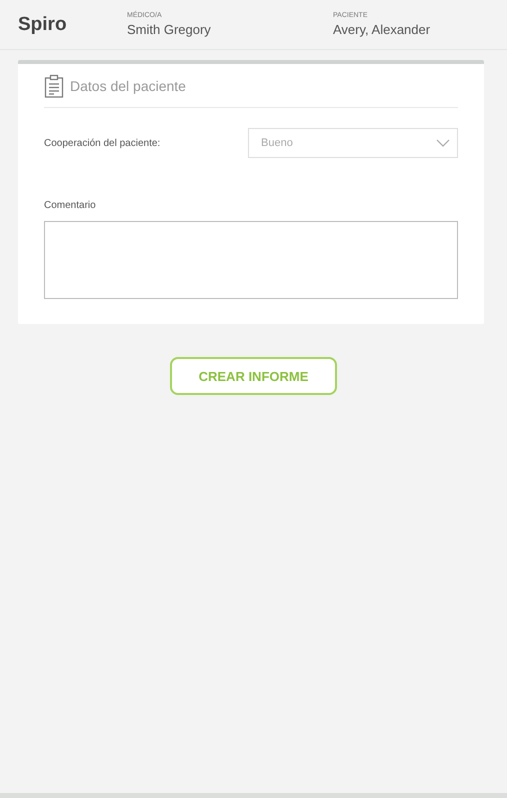 The image size is (507, 798). What do you see at coordinates (443, 143) in the screenshot?
I see `chevron-down-icon` at bounding box center [443, 143].